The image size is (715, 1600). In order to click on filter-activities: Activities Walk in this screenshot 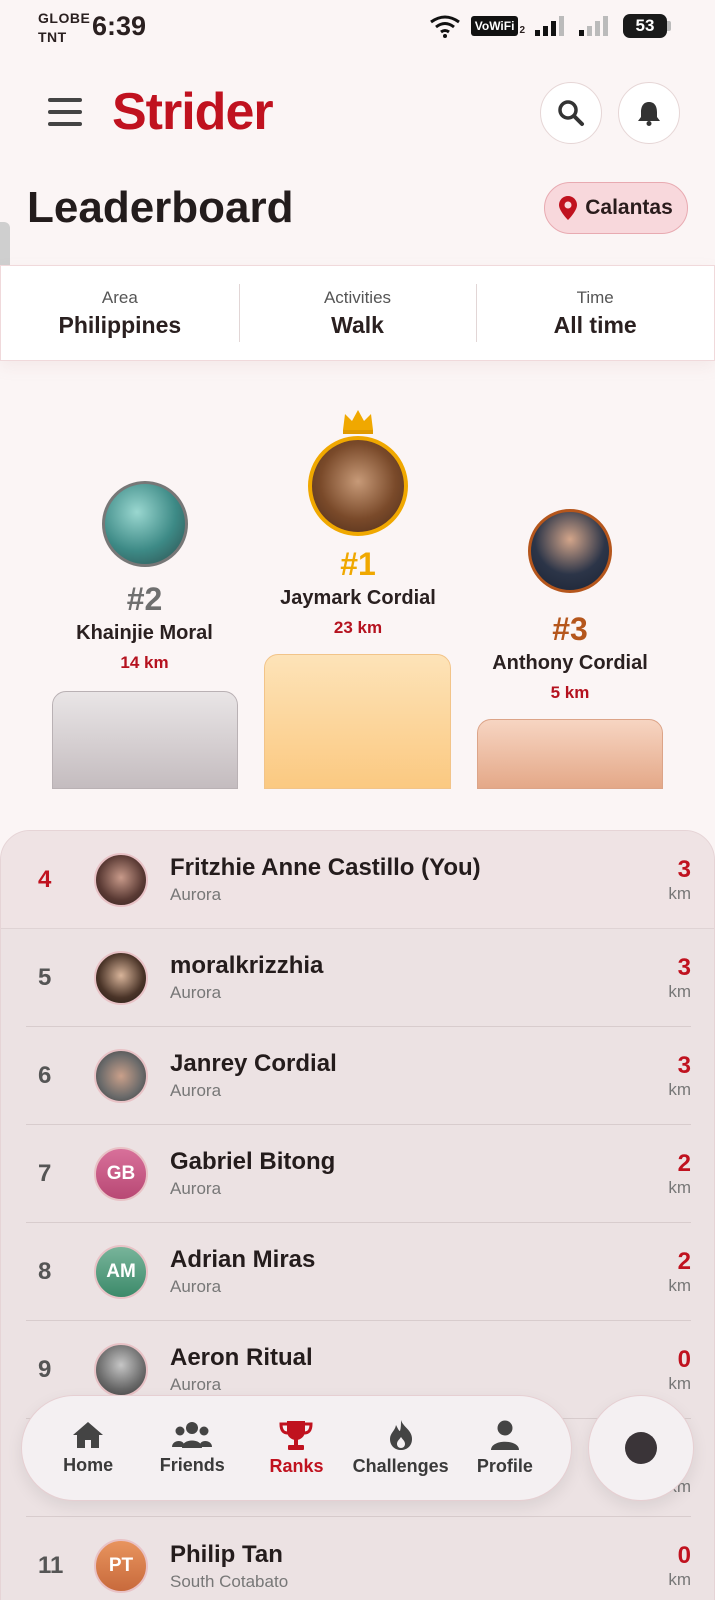, I will do `click(357, 313)`.